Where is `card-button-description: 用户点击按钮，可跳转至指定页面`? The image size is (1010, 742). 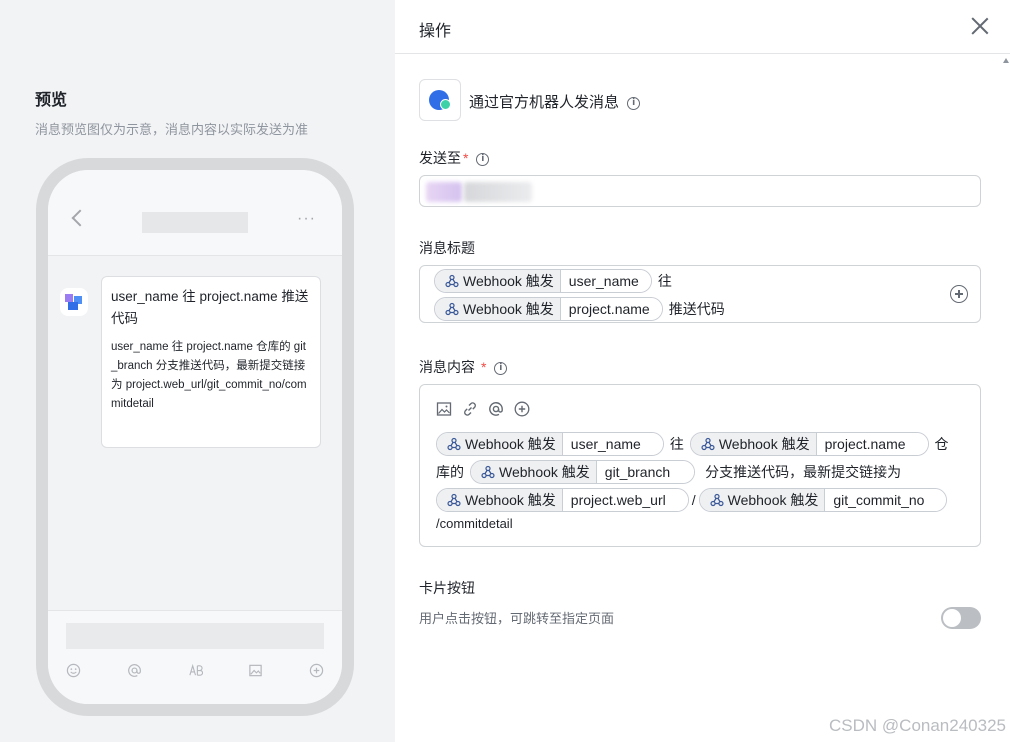 card-button-description: 用户点击按钮，可跳转至指定页面 is located at coordinates (517, 618).